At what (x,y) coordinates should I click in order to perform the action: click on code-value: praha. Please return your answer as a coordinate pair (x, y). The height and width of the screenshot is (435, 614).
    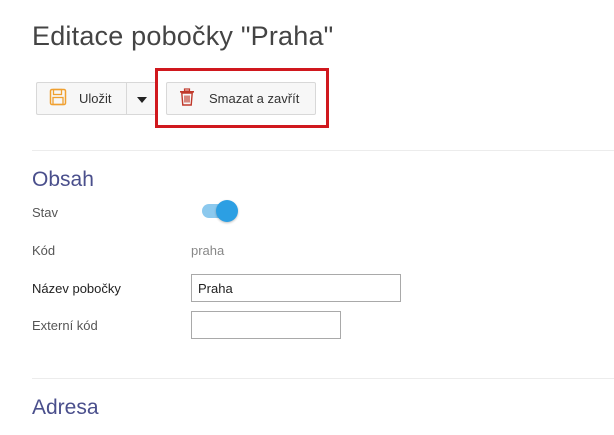
    Looking at the image, I should click on (208, 250).